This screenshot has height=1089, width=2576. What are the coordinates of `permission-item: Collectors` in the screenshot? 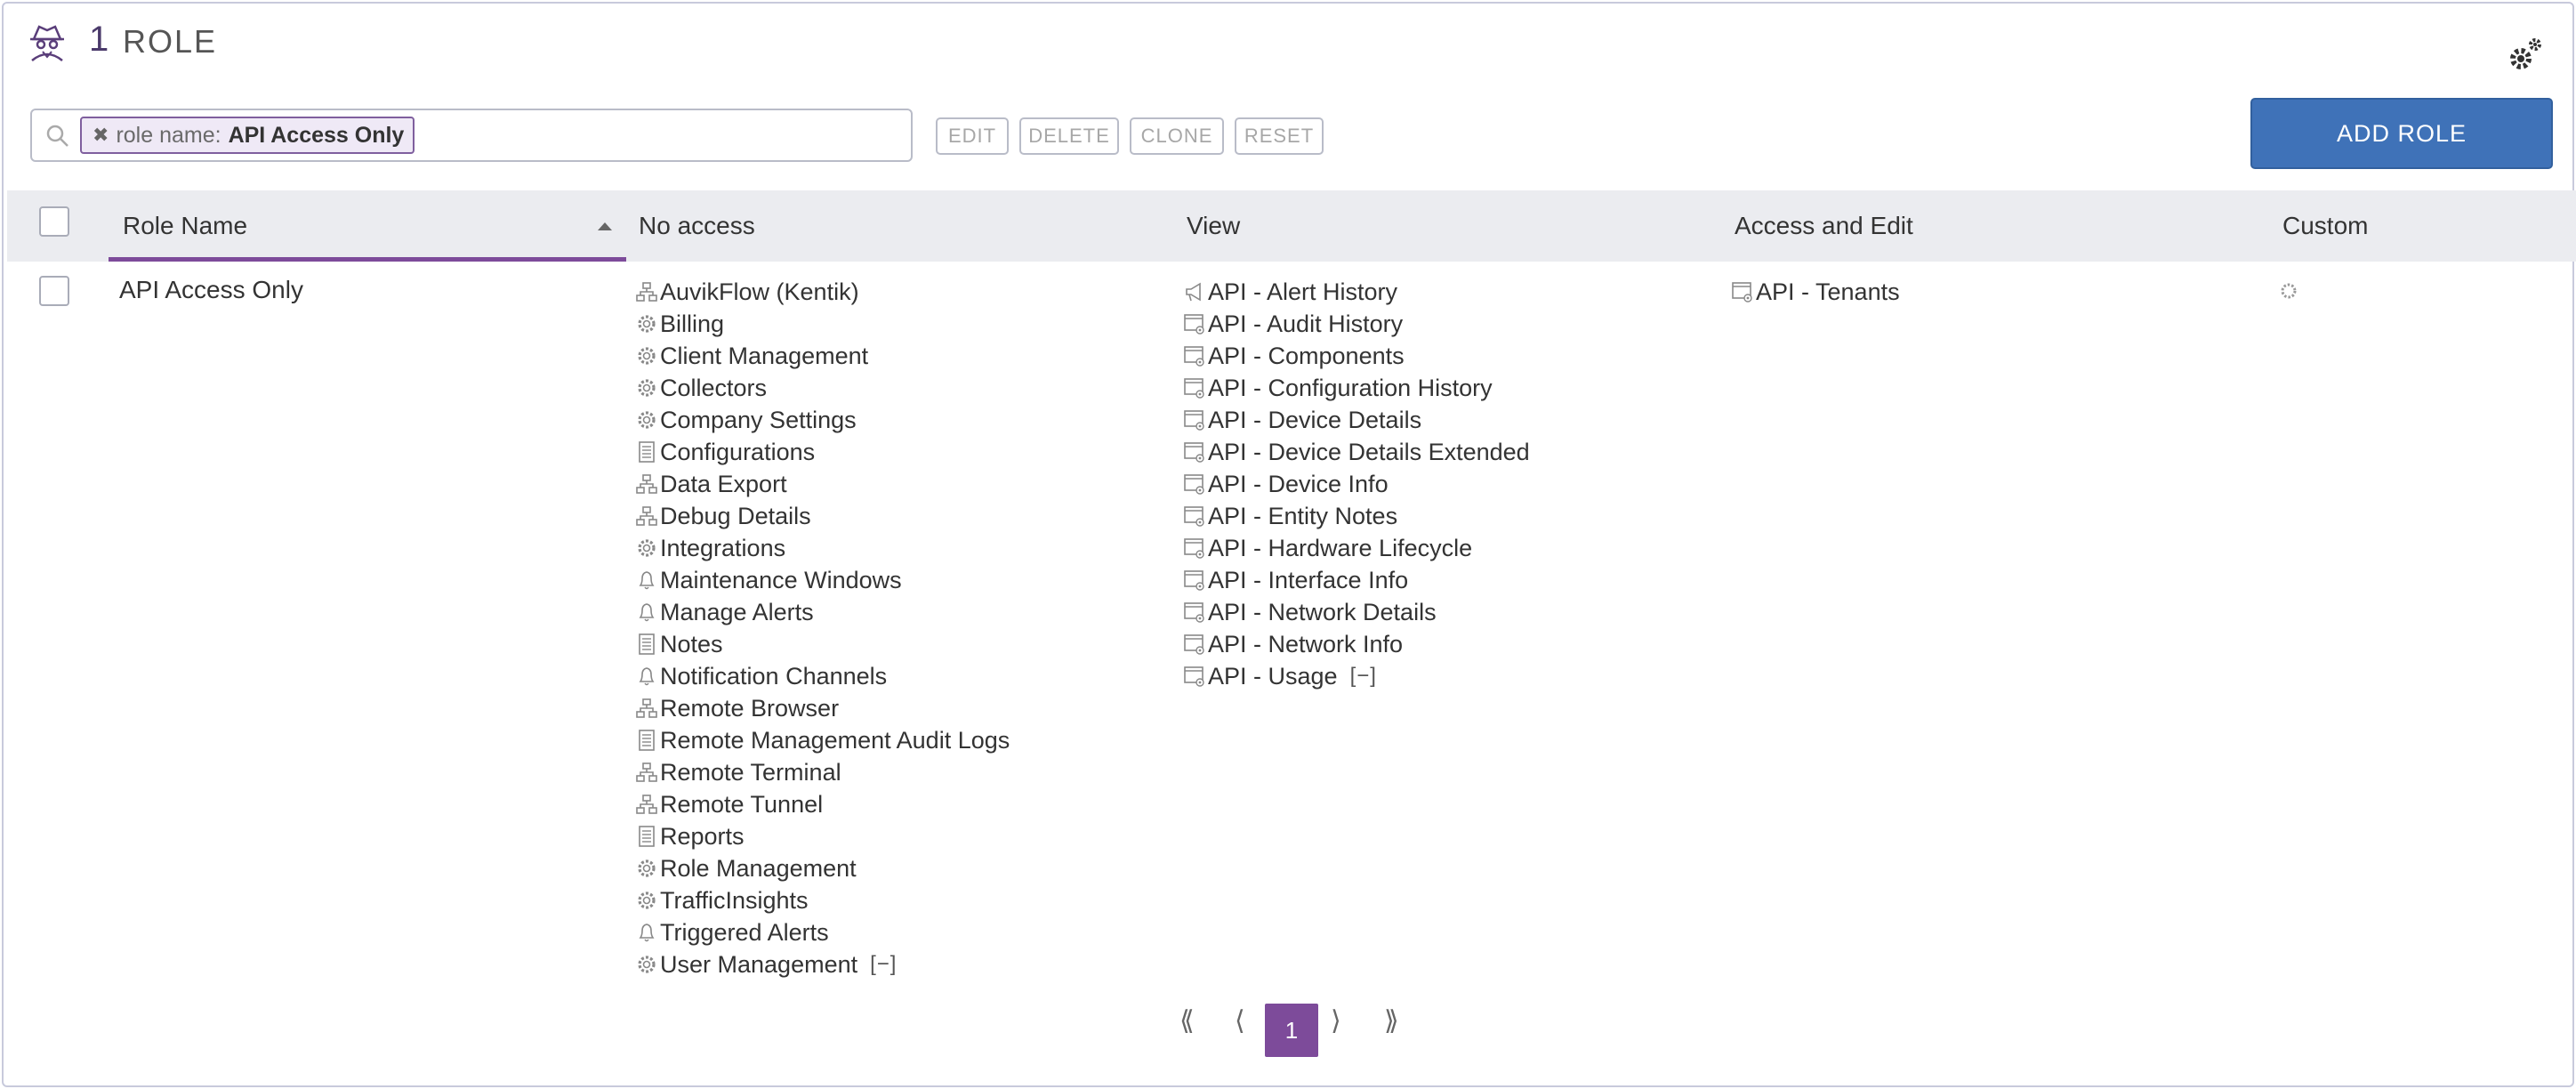 It's located at (822, 388).